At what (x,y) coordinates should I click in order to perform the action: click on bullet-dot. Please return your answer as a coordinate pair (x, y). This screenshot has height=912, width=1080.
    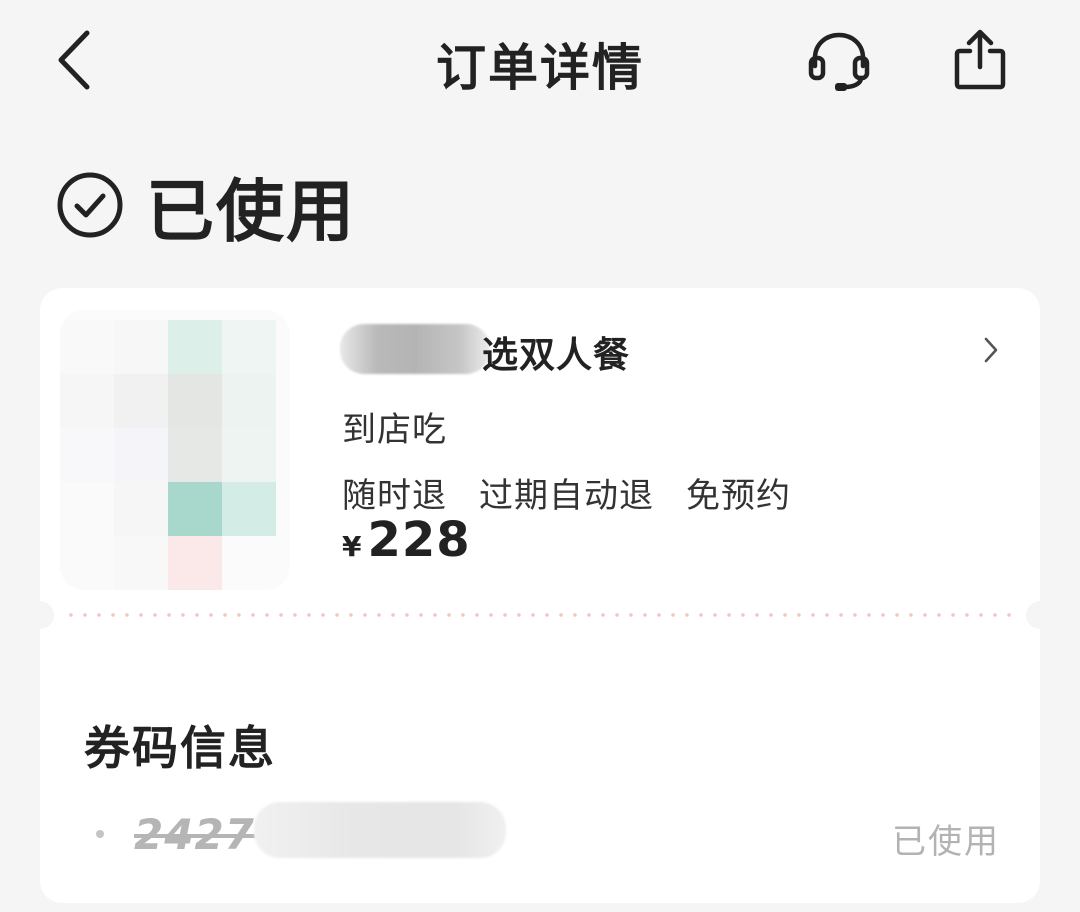
    Looking at the image, I should click on (100, 834).